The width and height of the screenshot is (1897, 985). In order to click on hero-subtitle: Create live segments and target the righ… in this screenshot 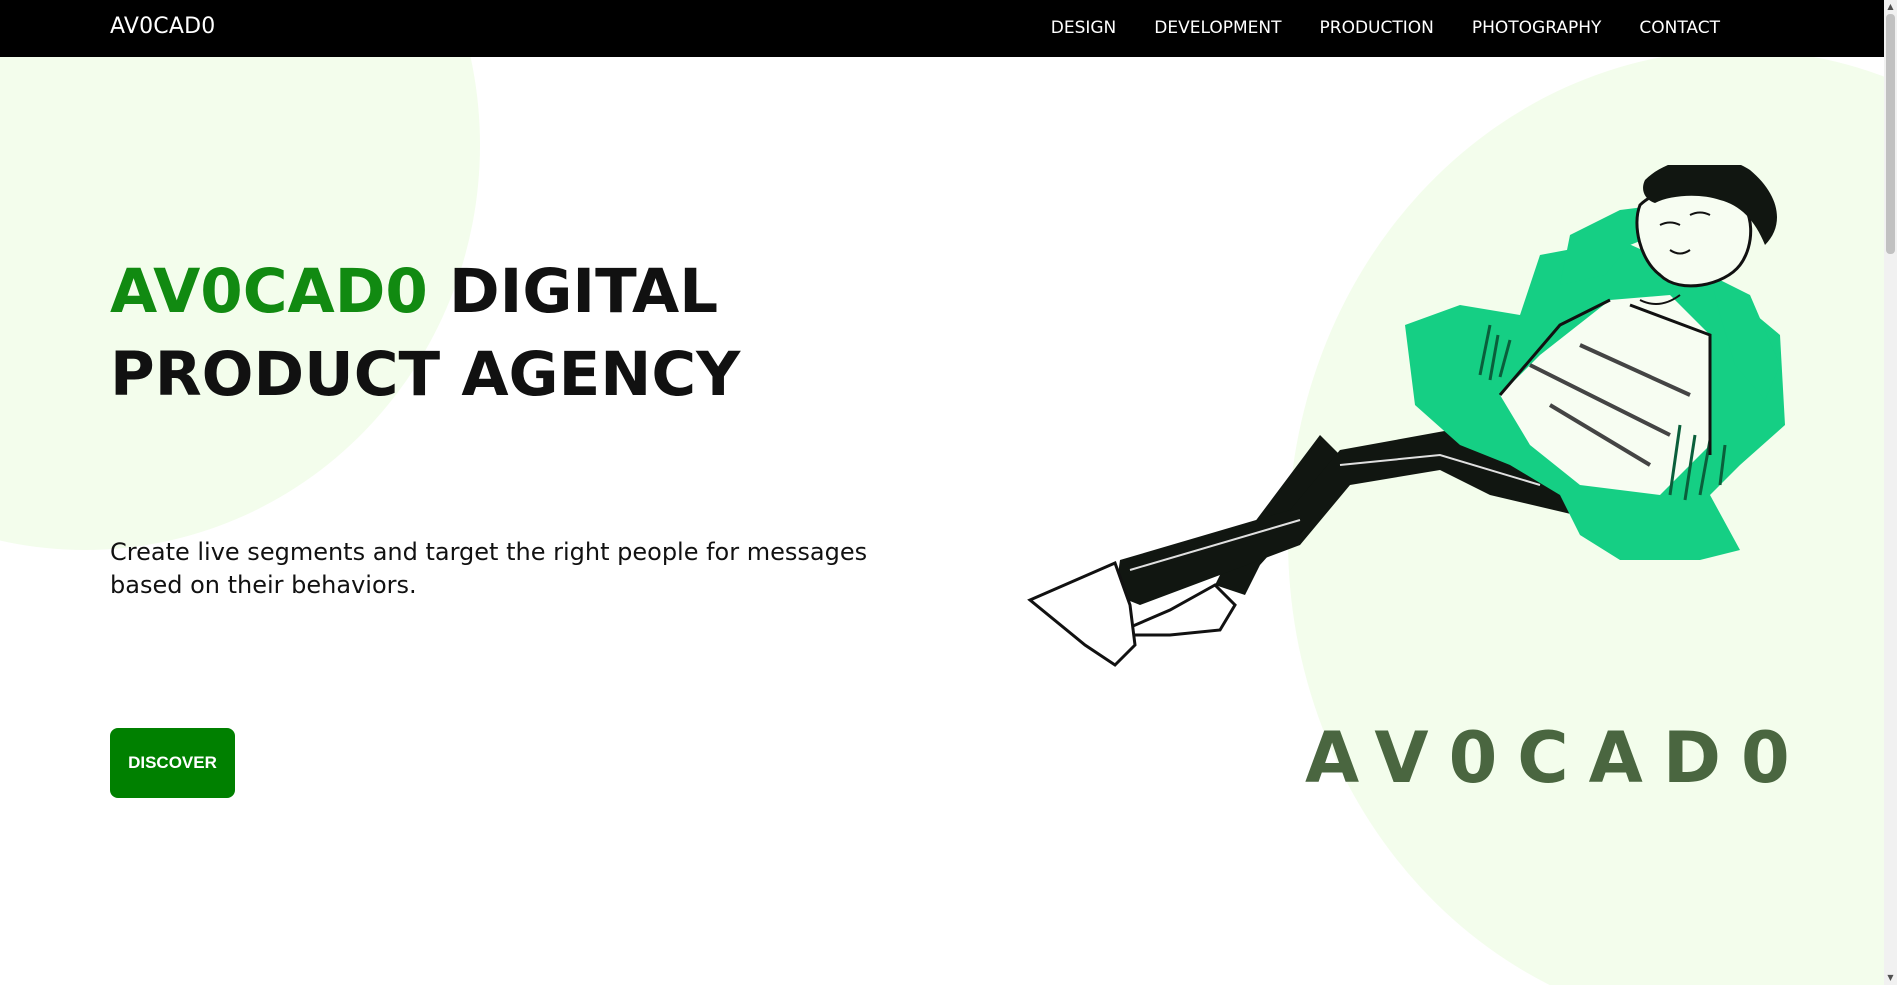, I will do `click(489, 568)`.